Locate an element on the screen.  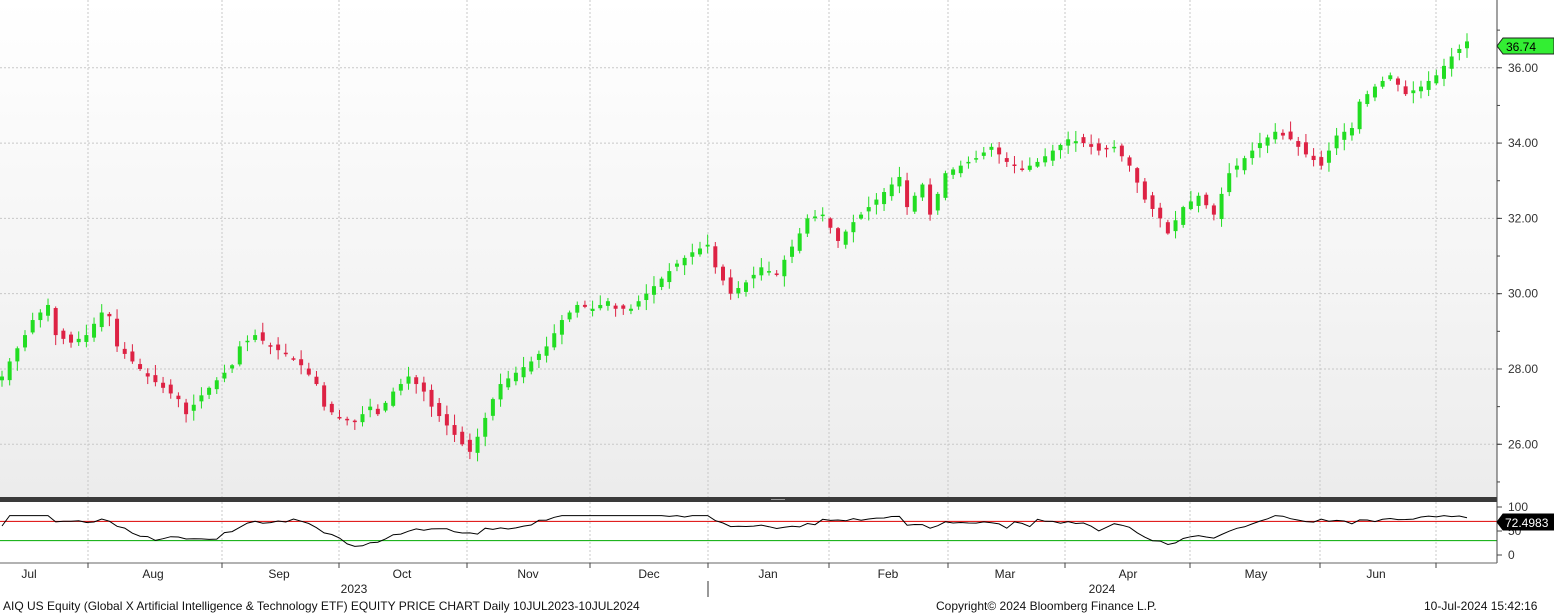
x-month-label: Nov is located at coordinates (527, 574).